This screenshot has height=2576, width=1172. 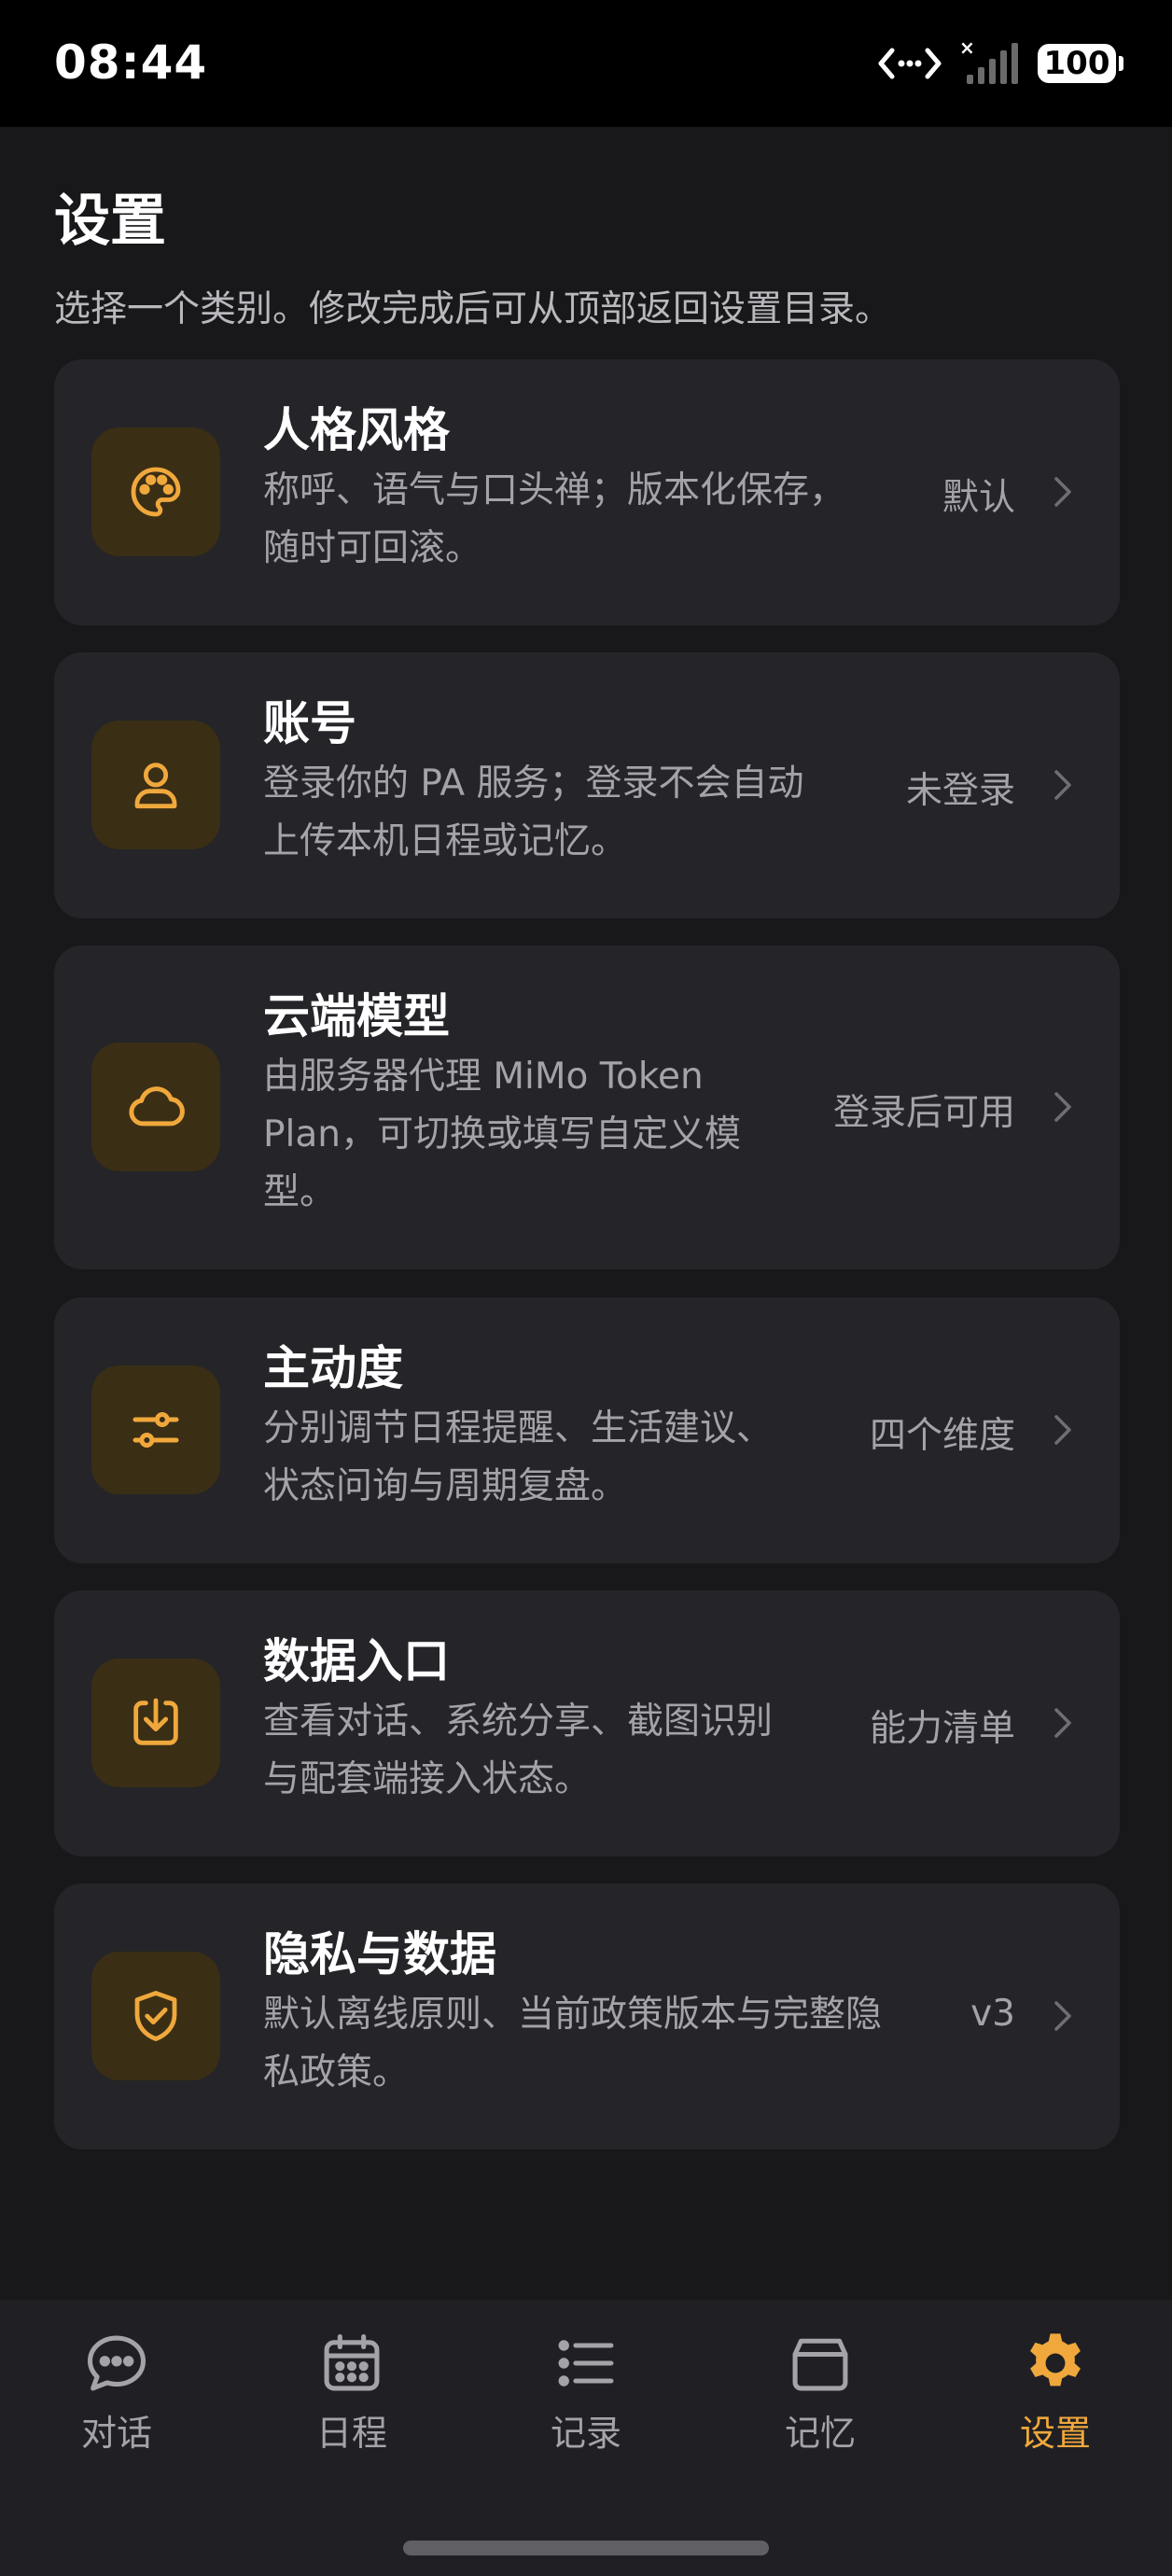 I want to click on card-value: 未登录, so click(x=960, y=791).